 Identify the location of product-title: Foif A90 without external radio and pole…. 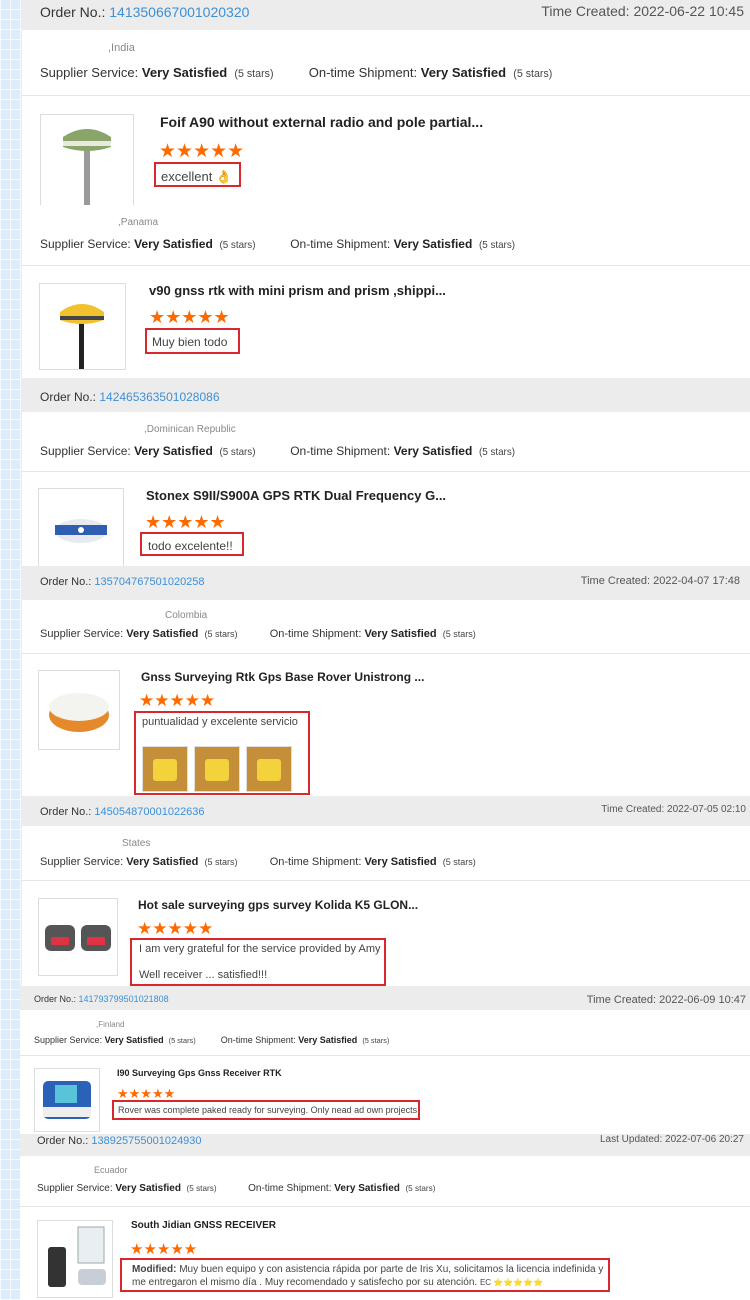
(321, 122).